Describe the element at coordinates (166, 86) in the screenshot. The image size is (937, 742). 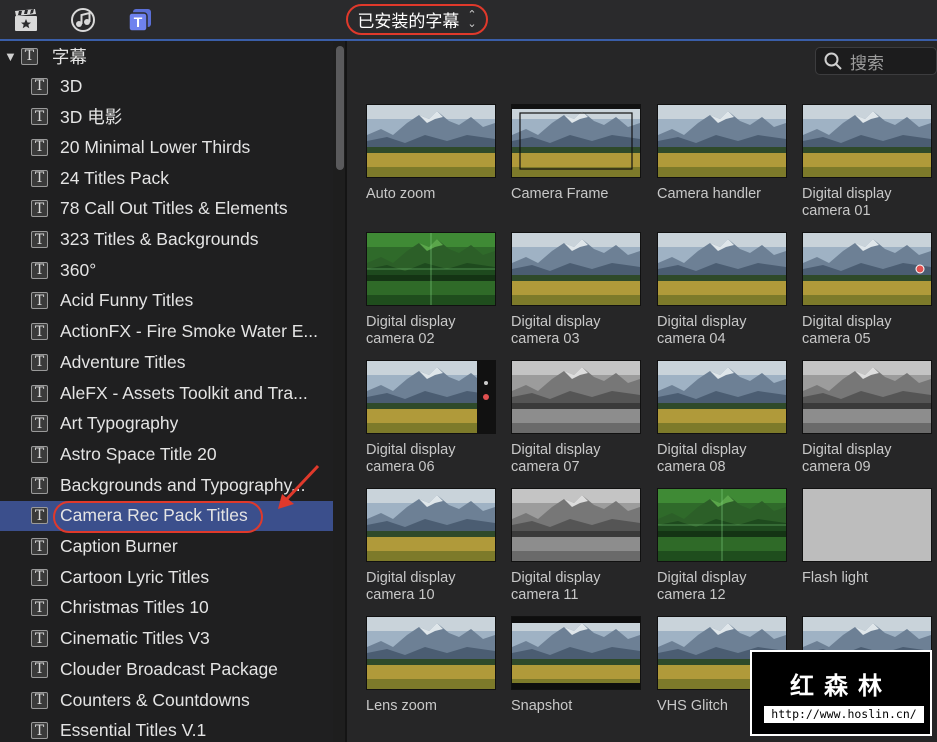
I see `sidebar-item: T 3D` at that location.